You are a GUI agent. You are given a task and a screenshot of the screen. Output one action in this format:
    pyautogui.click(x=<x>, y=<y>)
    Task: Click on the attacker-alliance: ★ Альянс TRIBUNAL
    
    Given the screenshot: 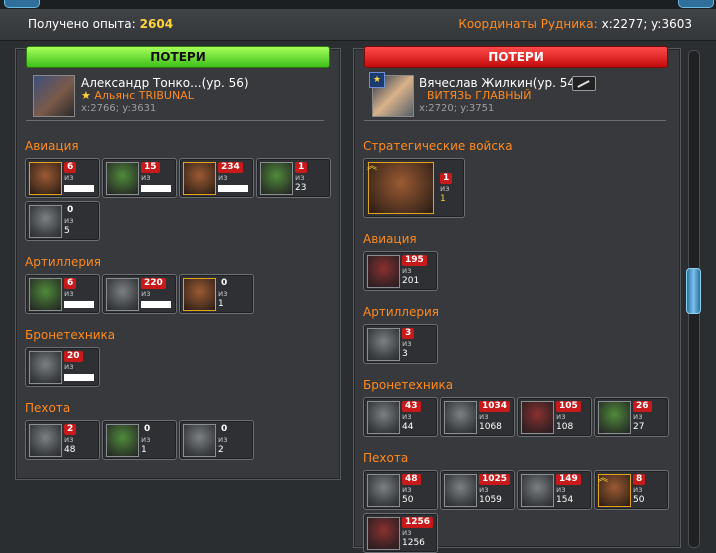 What is the action you would take?
    pyautogui.click(x=137, y=95)
    